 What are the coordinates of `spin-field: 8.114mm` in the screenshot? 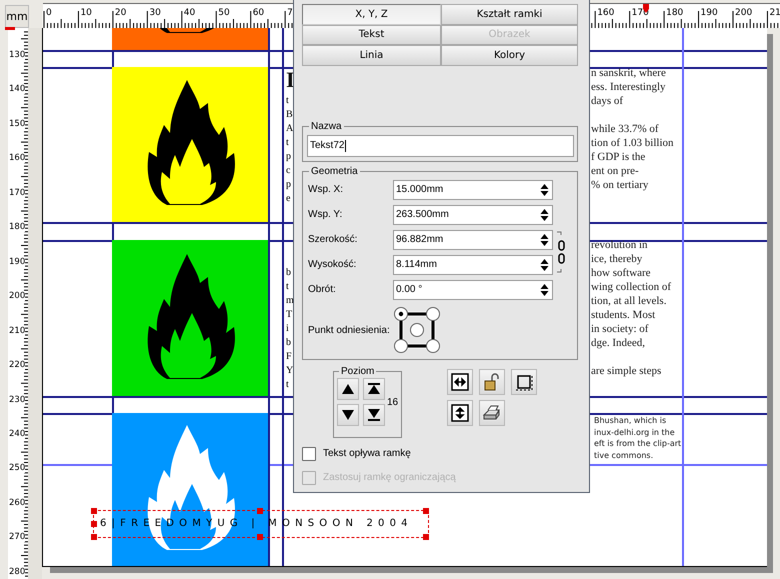 It's located at (473, 264).